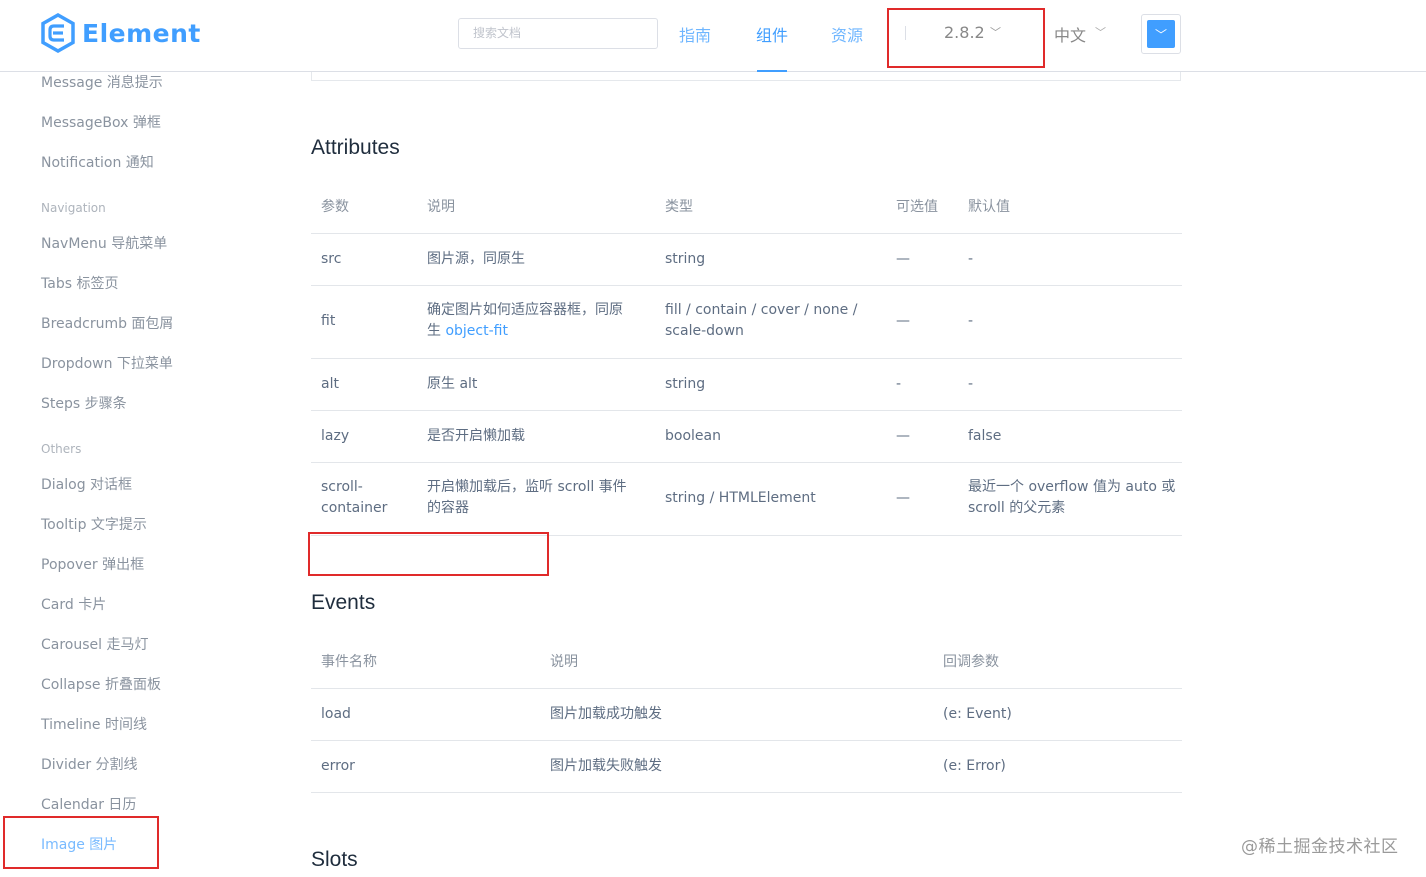 This screenshot has width=1426, height=877. What do you see at coordinates (476, 331) in the screenshot?
I see `object-fit-link: object-fit` at bounding box center [476, 331].